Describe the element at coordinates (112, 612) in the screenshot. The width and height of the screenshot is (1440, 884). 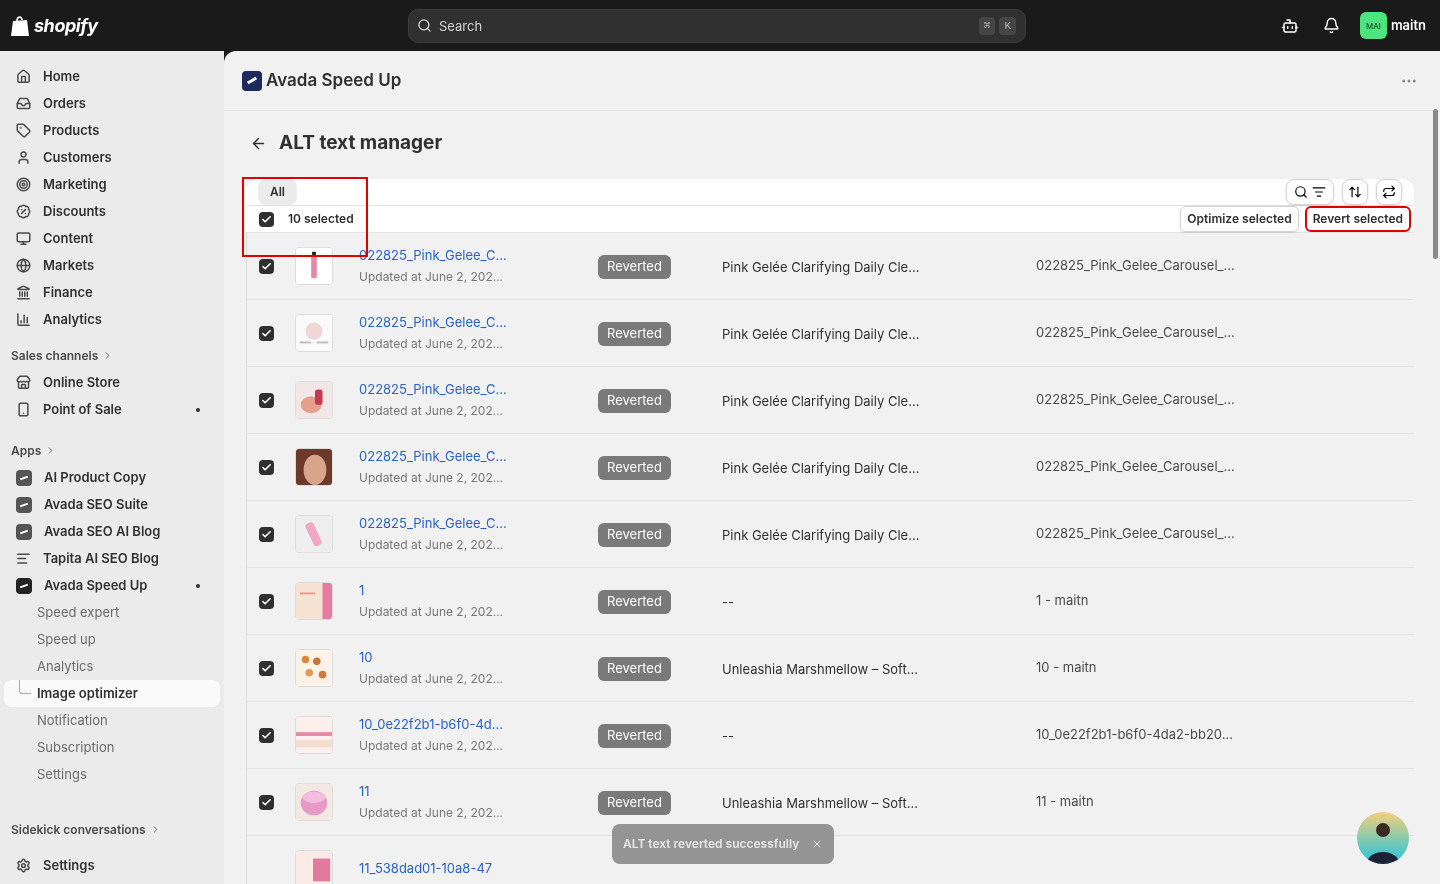
I see `sub-nav-item: Speed expert` at that location.